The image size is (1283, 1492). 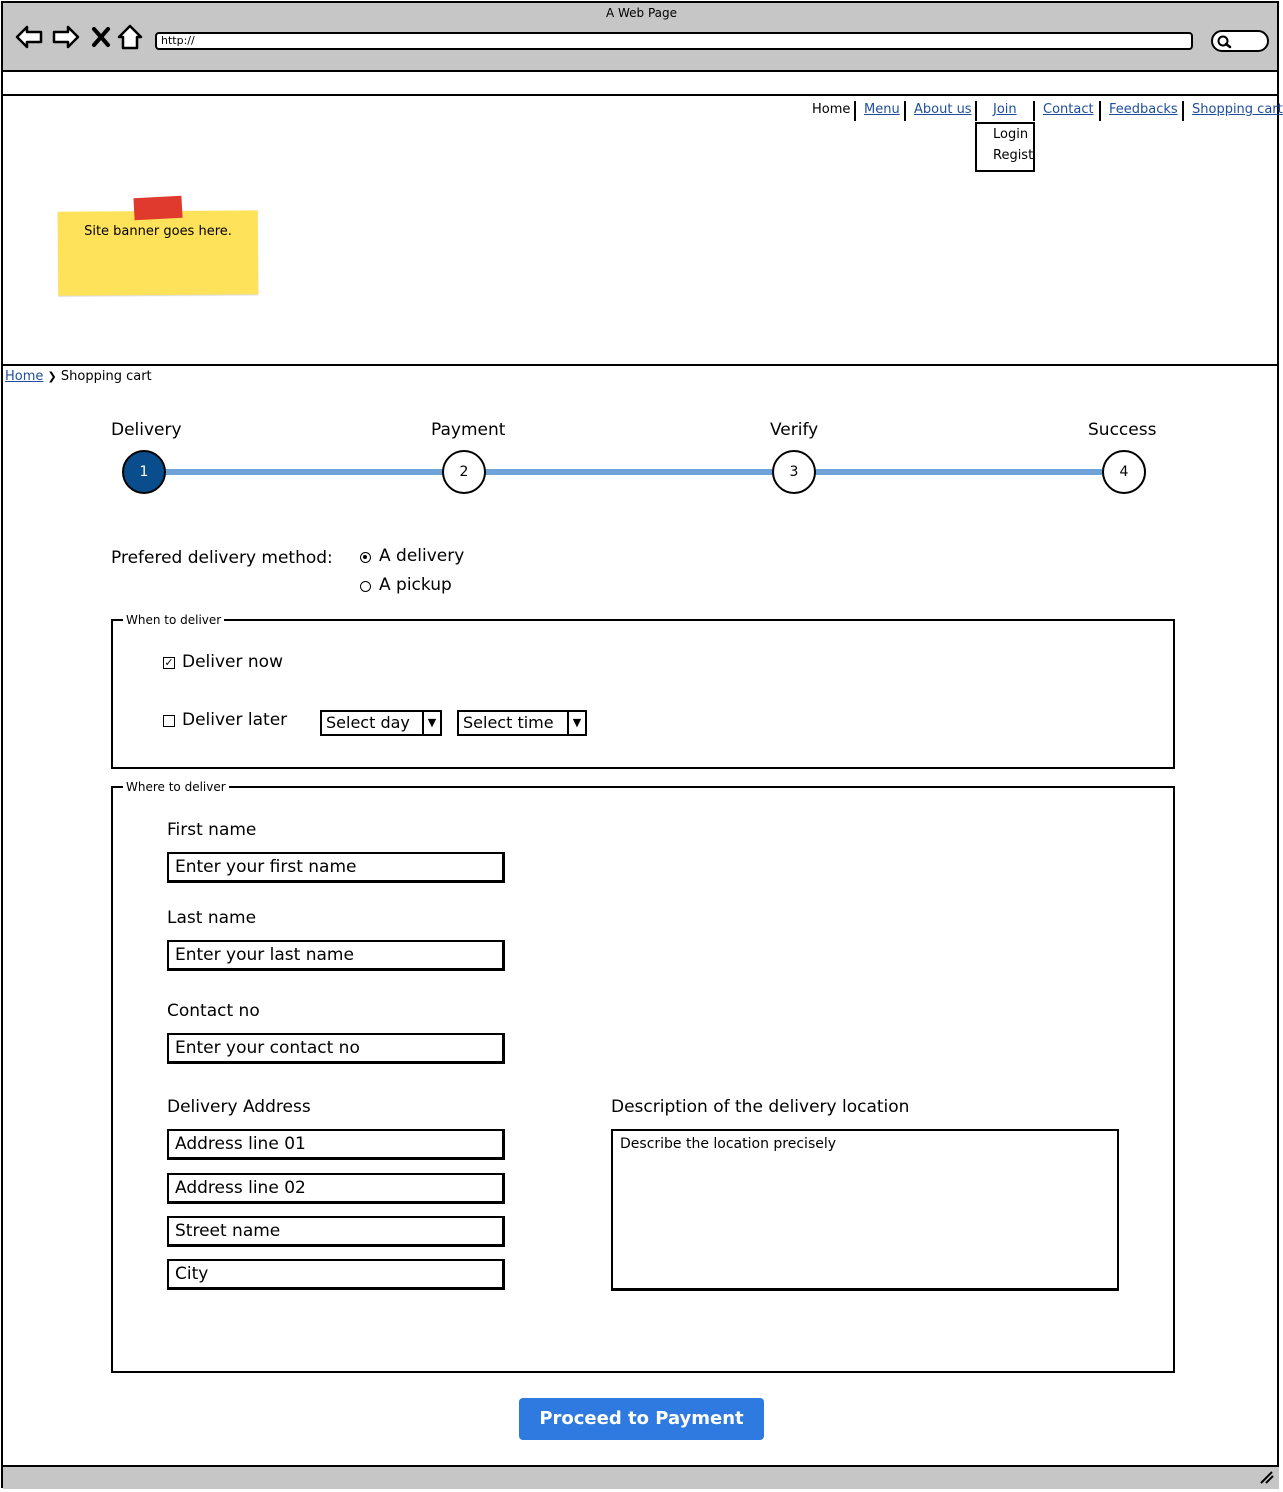 I want to click on step-3-circle: 3, so click(x=794, y=472).